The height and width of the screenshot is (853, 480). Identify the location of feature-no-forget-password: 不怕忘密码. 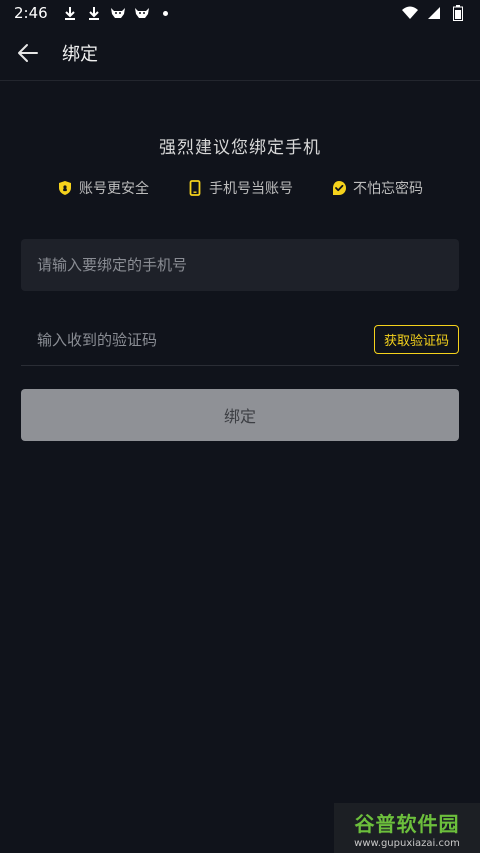
(377, 188).